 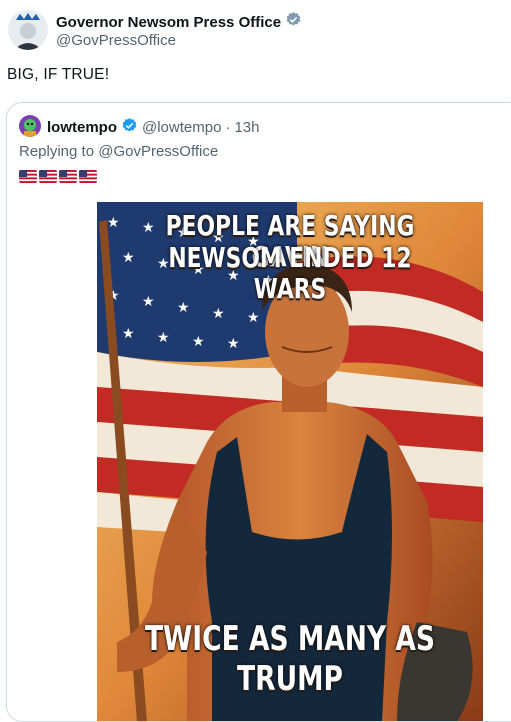 I want to click on meme-bottom-text-line2: TRUMP, so click(x=290, y=679).